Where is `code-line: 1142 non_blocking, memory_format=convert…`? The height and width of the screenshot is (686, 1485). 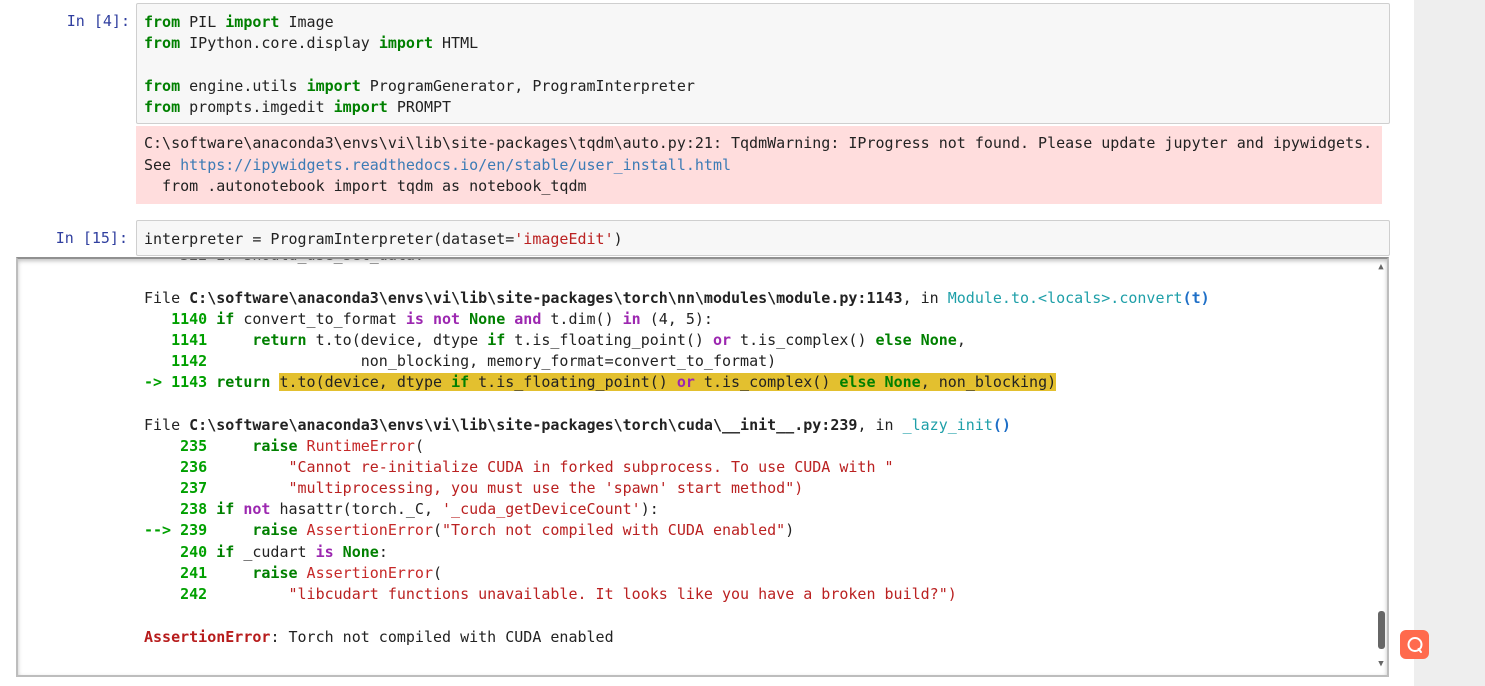
code-line: 1142 non_blocking, memory_format=convert… is located at coordinates (460, 361).